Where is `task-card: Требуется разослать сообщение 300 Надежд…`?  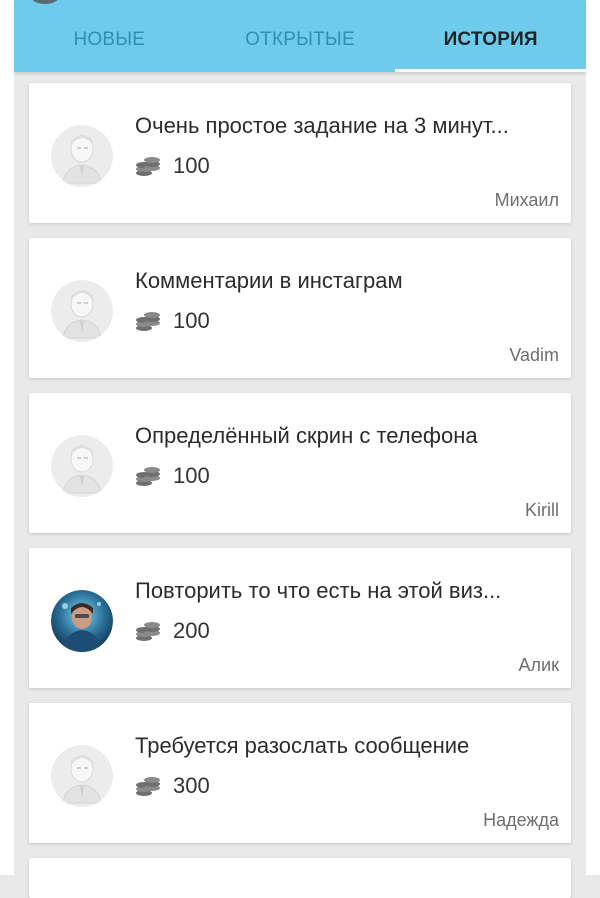
task-card: Требуется разослать сообщение 300 Надежд… is located at coordinates (300, 773).